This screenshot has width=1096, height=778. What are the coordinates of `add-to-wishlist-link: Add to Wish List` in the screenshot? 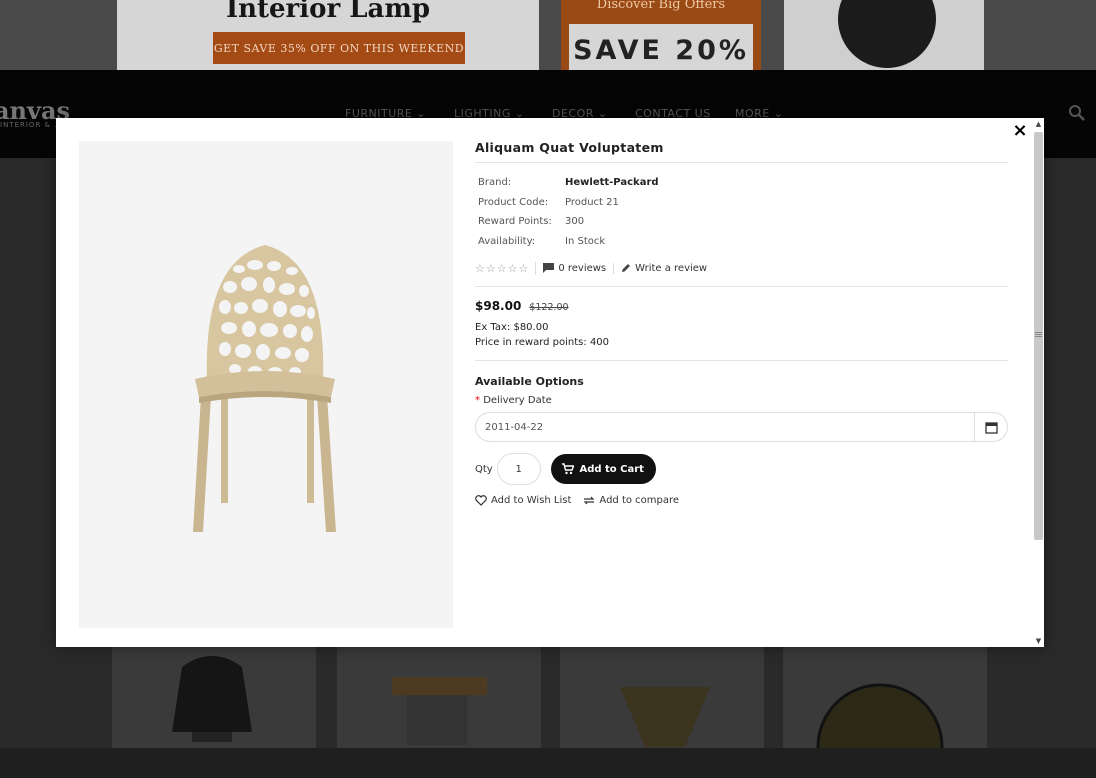 It's located at (523, 500).